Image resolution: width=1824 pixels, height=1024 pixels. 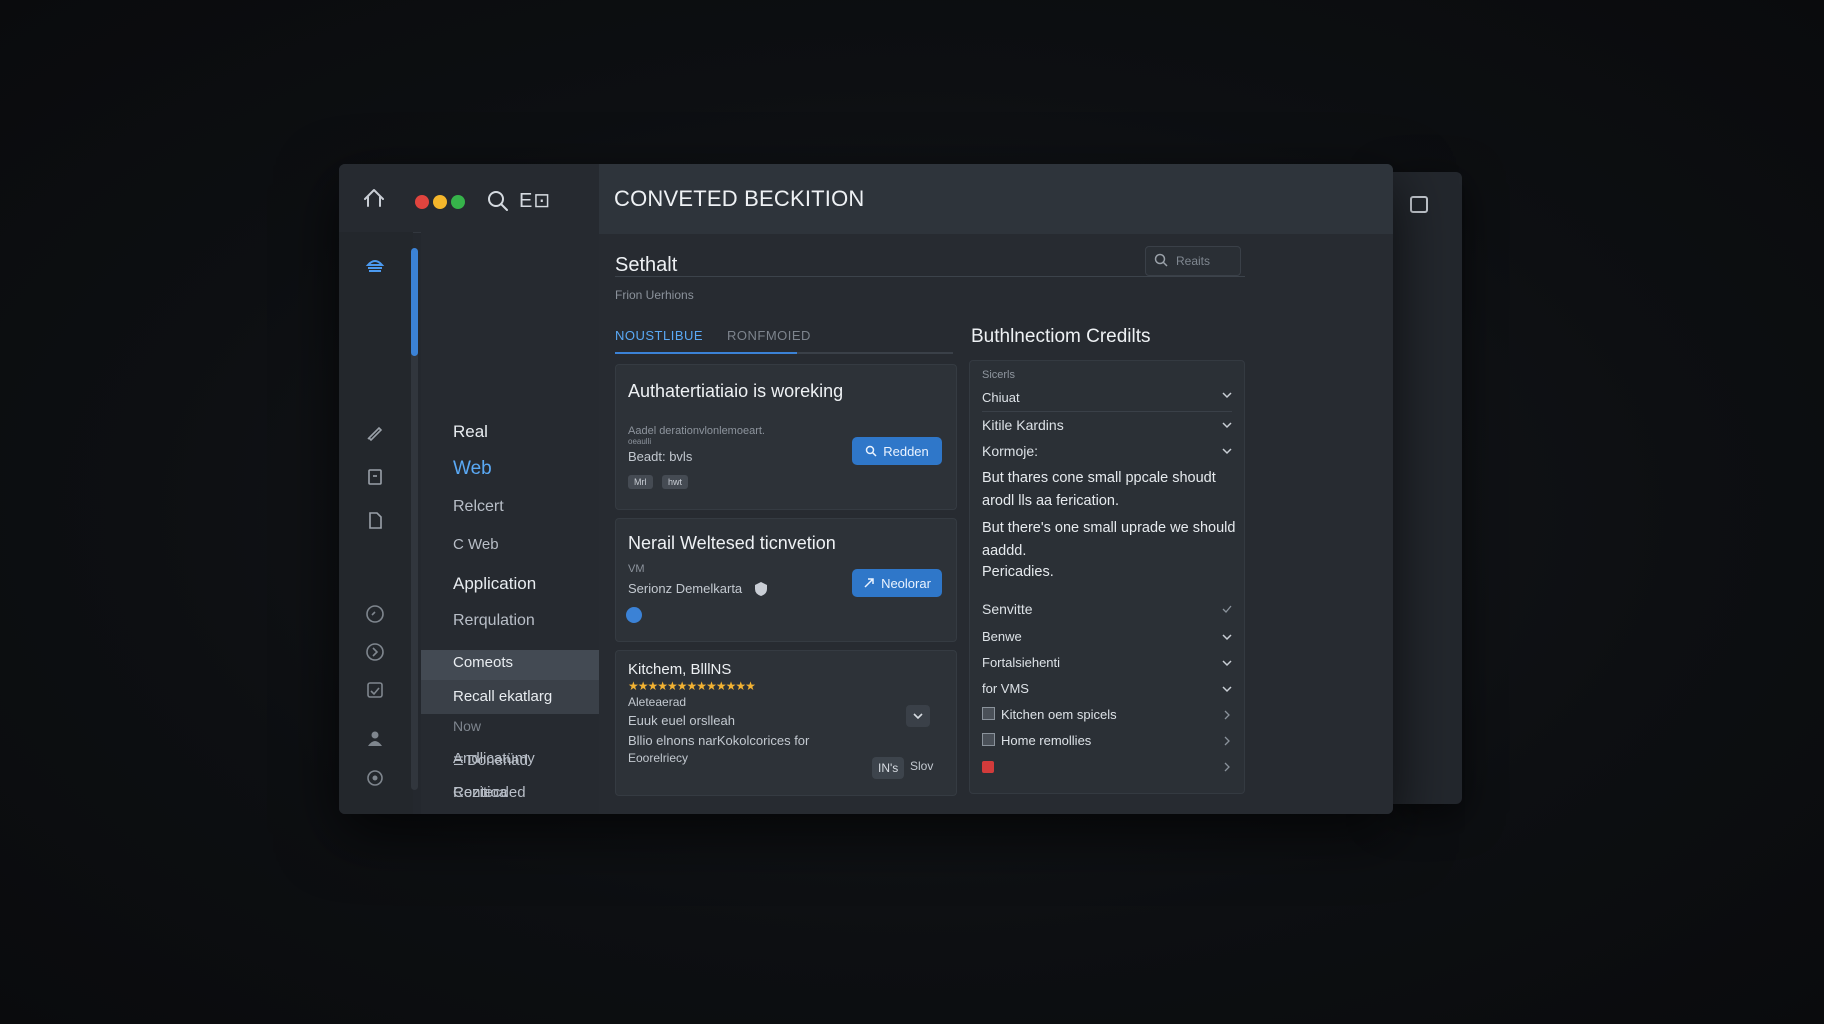 I want to click on shield-icon, so click(x=761, y=589).